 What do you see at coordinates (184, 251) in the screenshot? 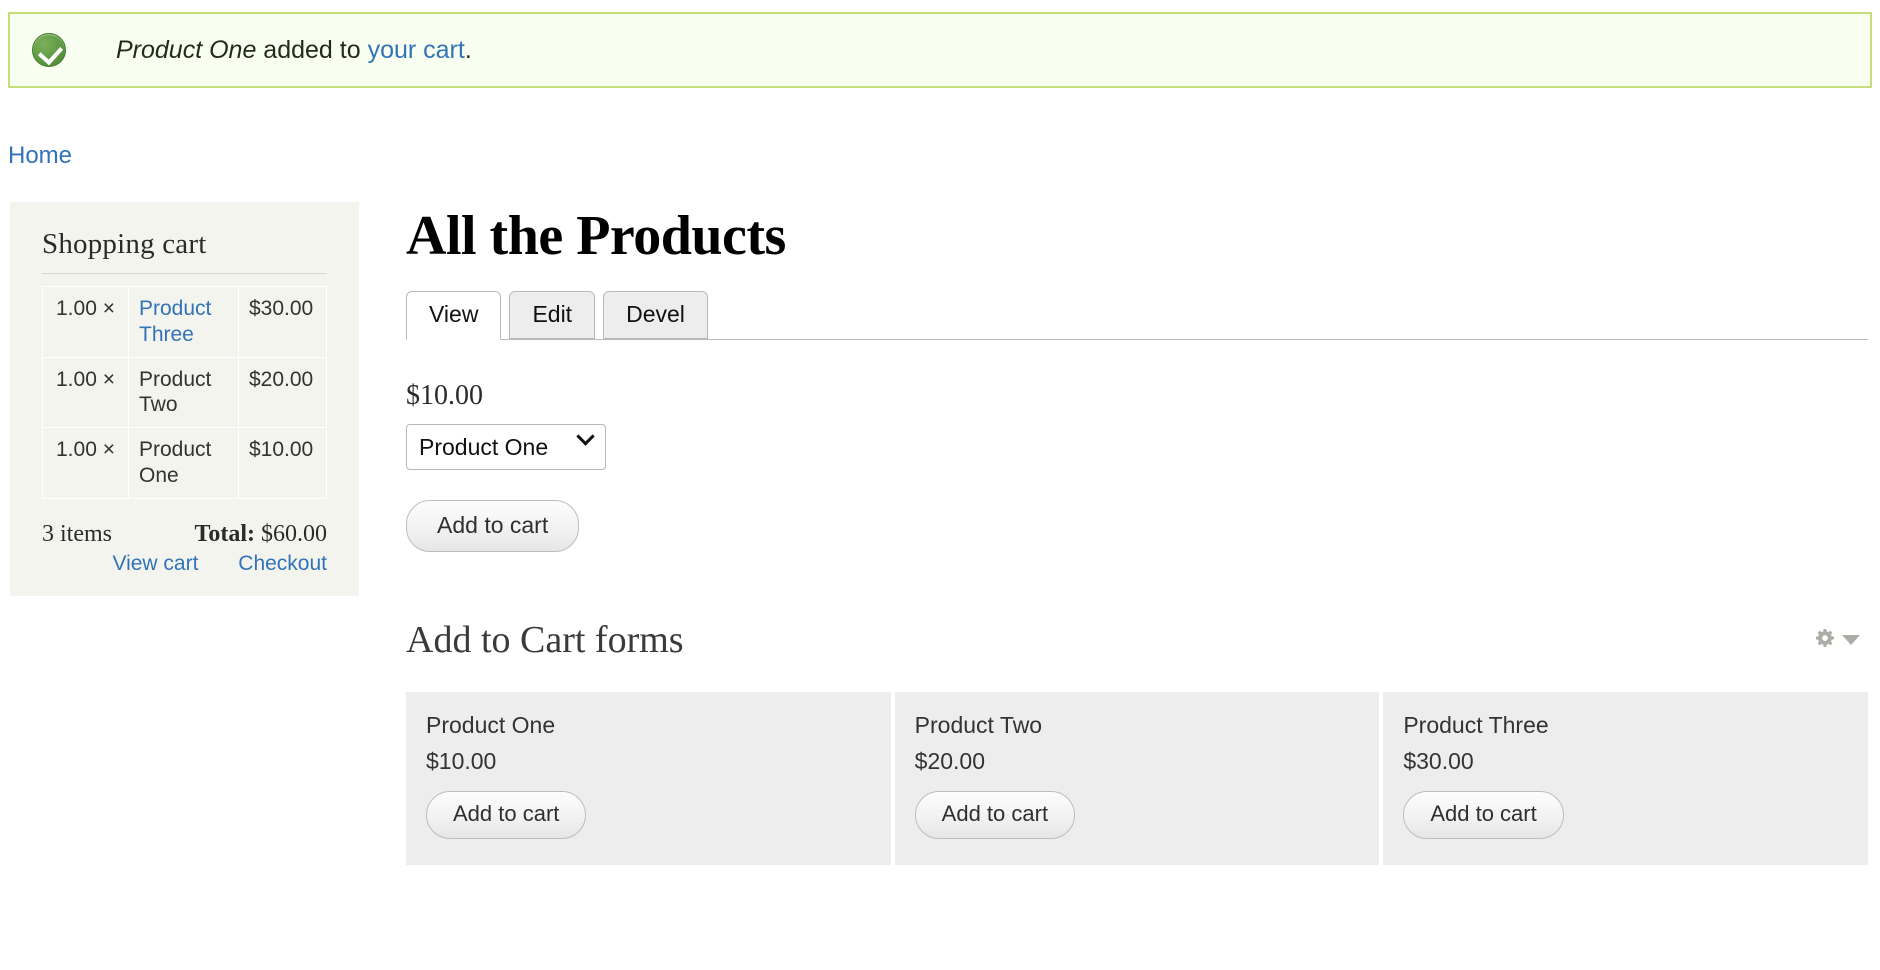
I see `shopping-cart-title: Shopping cart` at bounding box center [184, 251].